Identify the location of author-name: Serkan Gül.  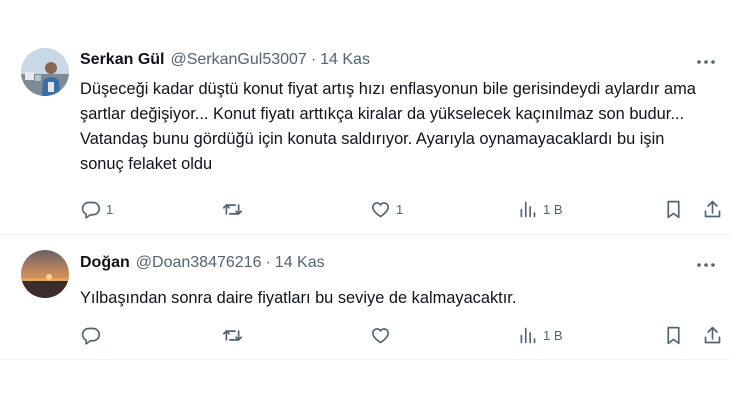
(122, 60).